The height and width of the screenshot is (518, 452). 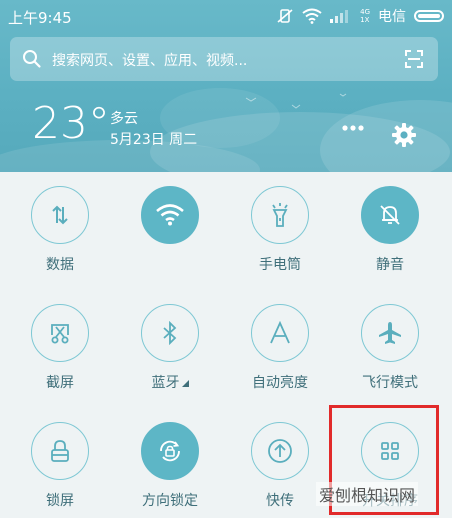 I want to click on screenshot-toggle, so click(x=60, y=333).